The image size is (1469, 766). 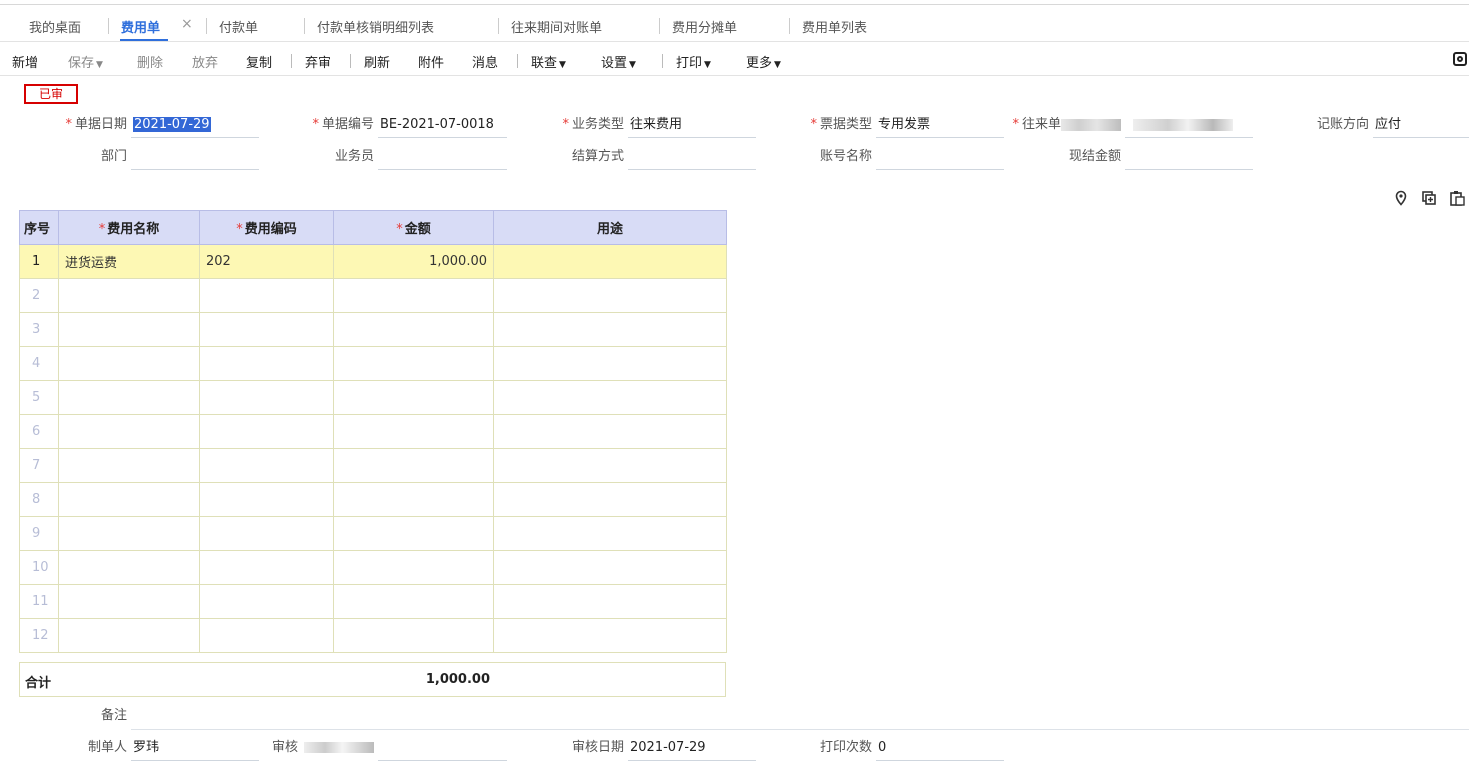 I want to click on tab-expense-list: 费用单列表, so click(x=834, y=26).